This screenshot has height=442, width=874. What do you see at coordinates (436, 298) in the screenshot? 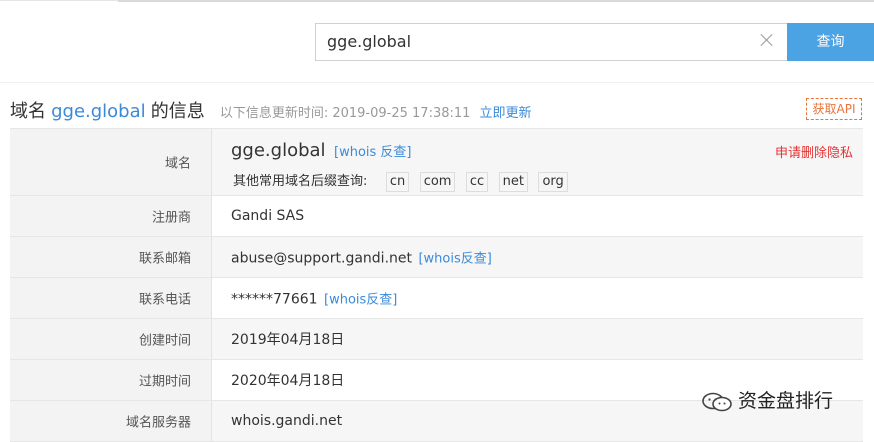
I see `table-row-phone: 联系电话 ******77661 [whois反查]` at bounding box center [436, 298].